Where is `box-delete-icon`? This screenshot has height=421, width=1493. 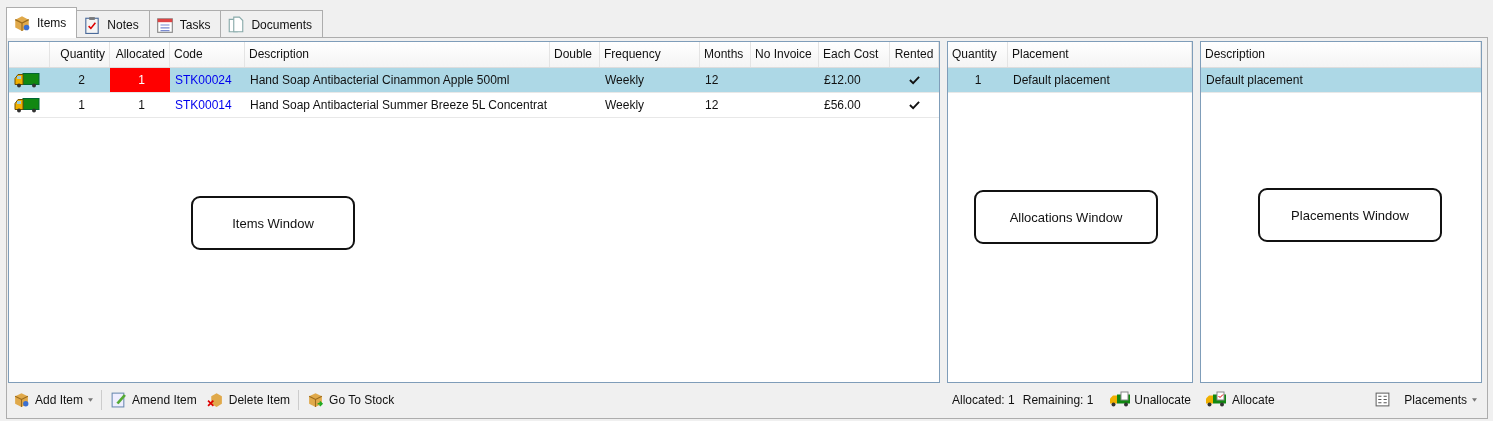 box-delete-icon is located at coordinates (215, 399).